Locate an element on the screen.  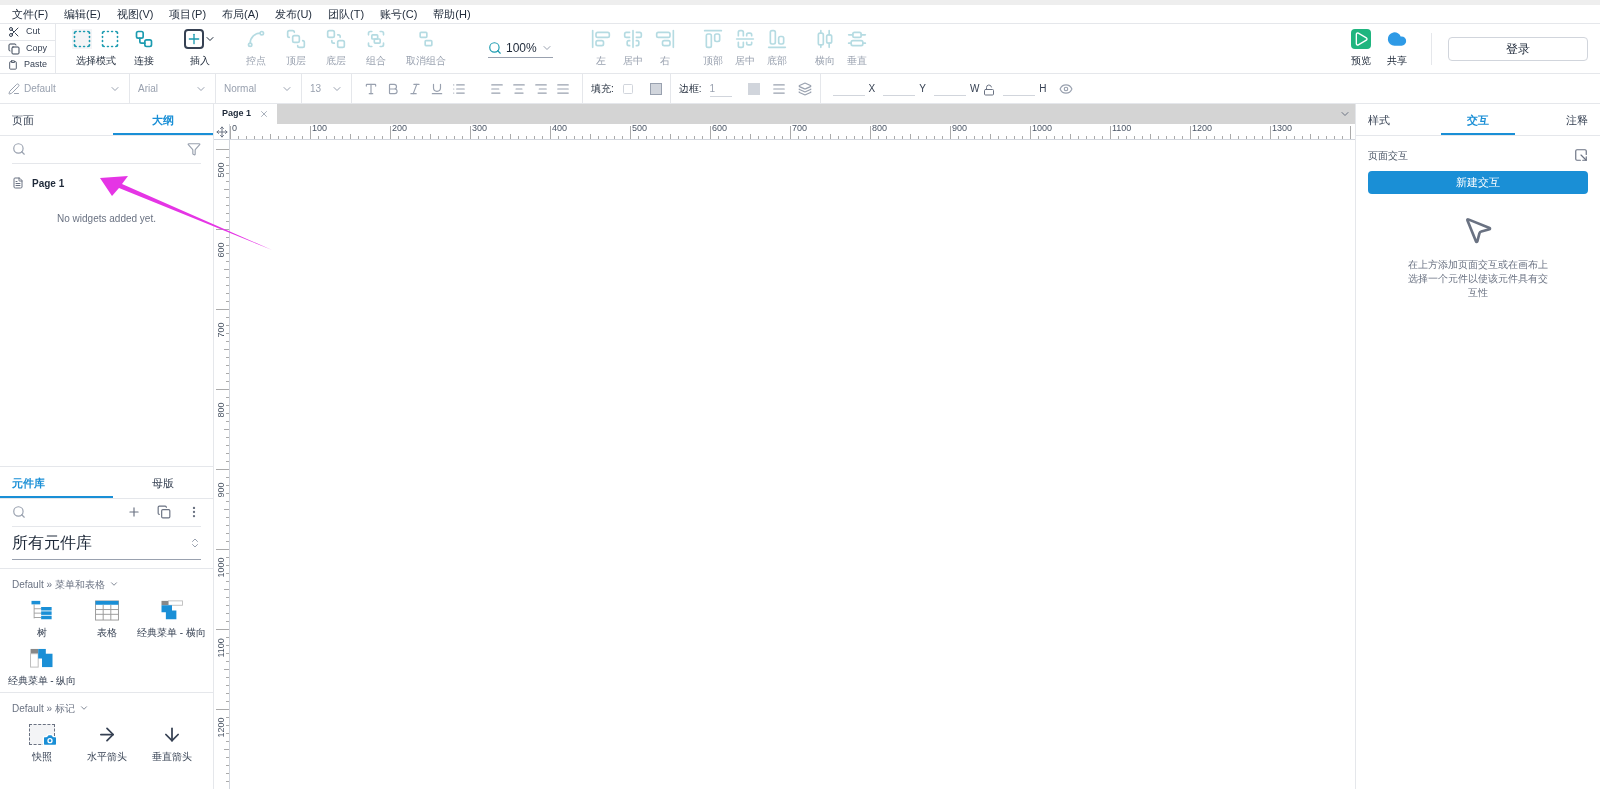
ruler-label: 700 is located at coordinates (800, 128).